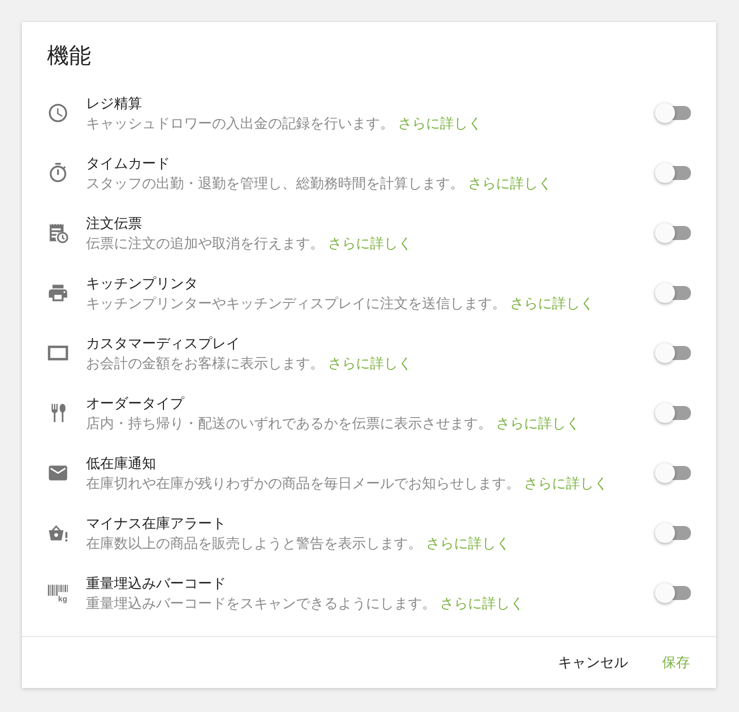  What do you see at coordinates (205, 362) in the screenshot?
I see `feature-description: お会計の金額をお客様に表示します。` at bounding box center [205, 362].